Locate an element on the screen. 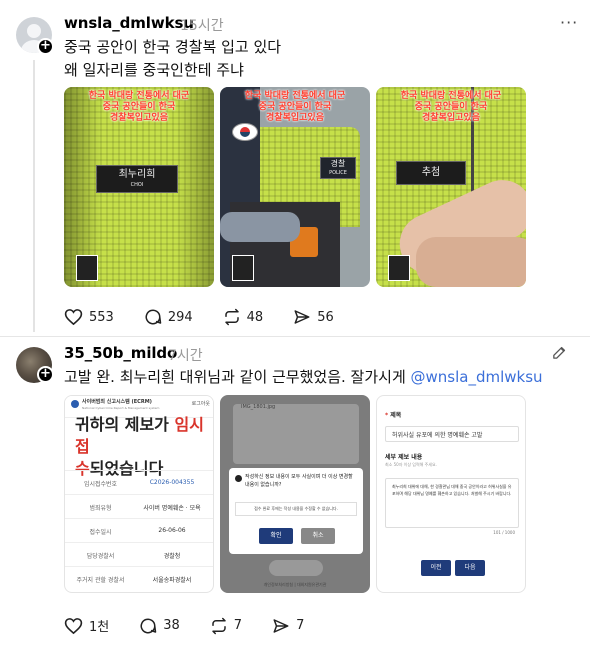 Image resolution: width=590 pixels, height=645 pixels. repost-button: 7 is located at coordinates (226, 626).